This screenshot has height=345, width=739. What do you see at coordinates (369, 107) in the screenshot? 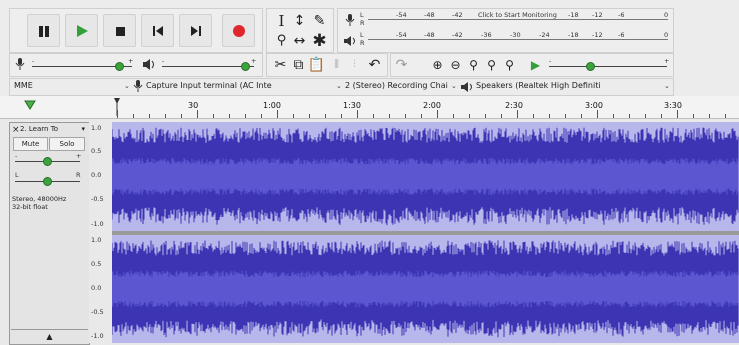
I see `timeline-ruler: 30 1:00 1:30 2:00 2:30 3:00 3:30` at bounding box center [369, 107].